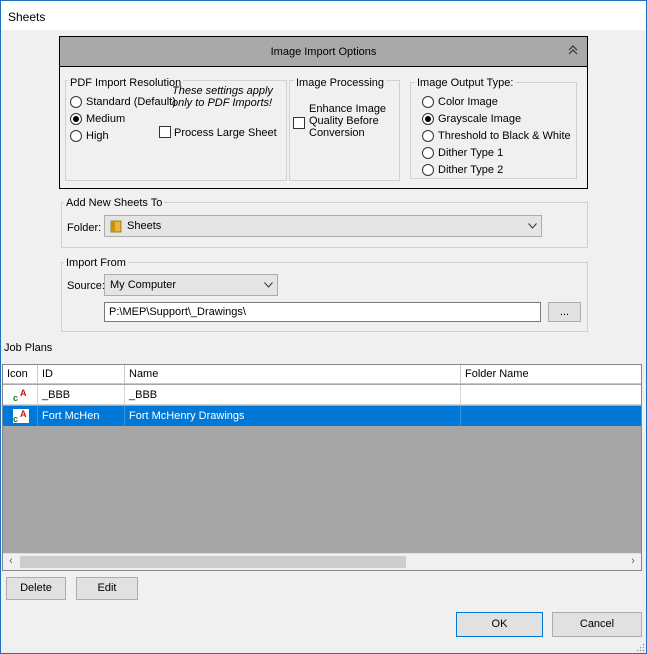 The width and height of the screenshot is (647, 654). What do you see at coordinates (640, 647) in the screenshot?
I see `resize-grip-icon` at bounding box center [640, 647].